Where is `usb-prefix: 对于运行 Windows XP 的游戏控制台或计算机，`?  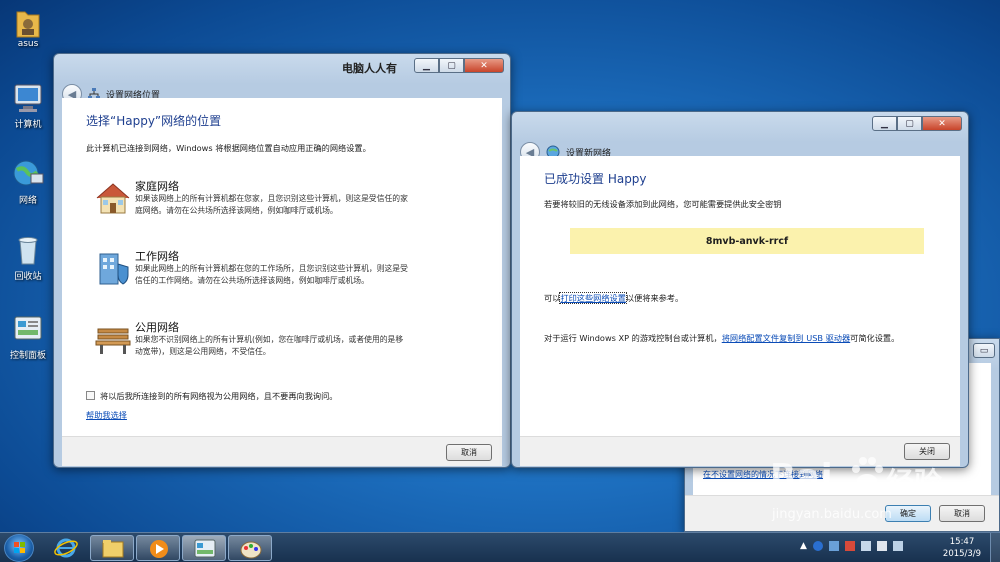 usb-prefix: 对于运行 Windows XP 的游戏控制台或计算机， is located at coordinates (633, 338).